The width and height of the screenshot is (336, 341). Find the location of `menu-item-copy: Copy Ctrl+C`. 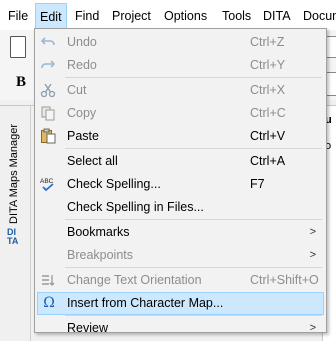

menu-item-copy: Copy Ctrl+C is located at coordinates (180, 113).